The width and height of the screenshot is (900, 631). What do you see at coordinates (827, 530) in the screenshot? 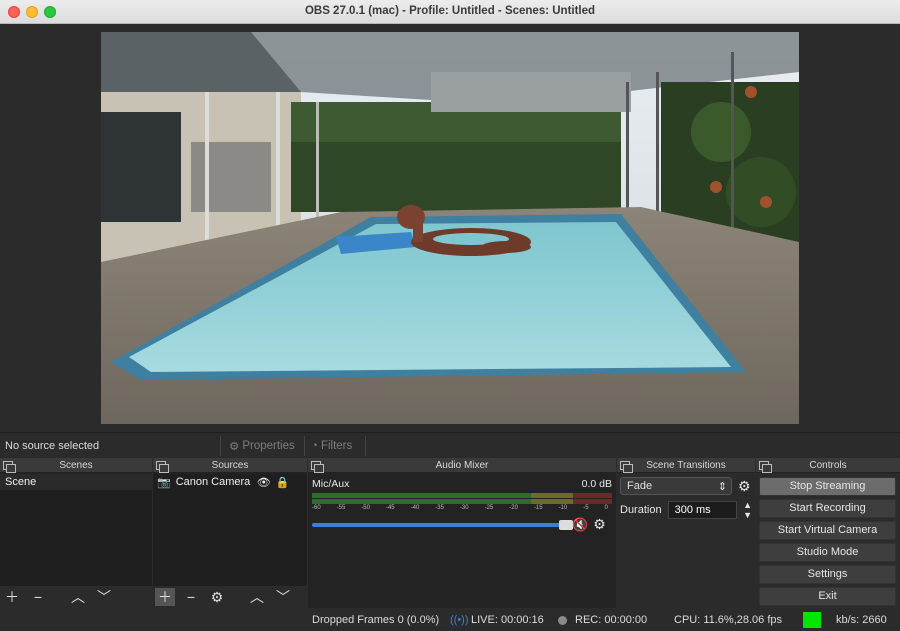
I see `start-virtual-camera-button: Start Virtual Camera` at bounding box center [827, 530].